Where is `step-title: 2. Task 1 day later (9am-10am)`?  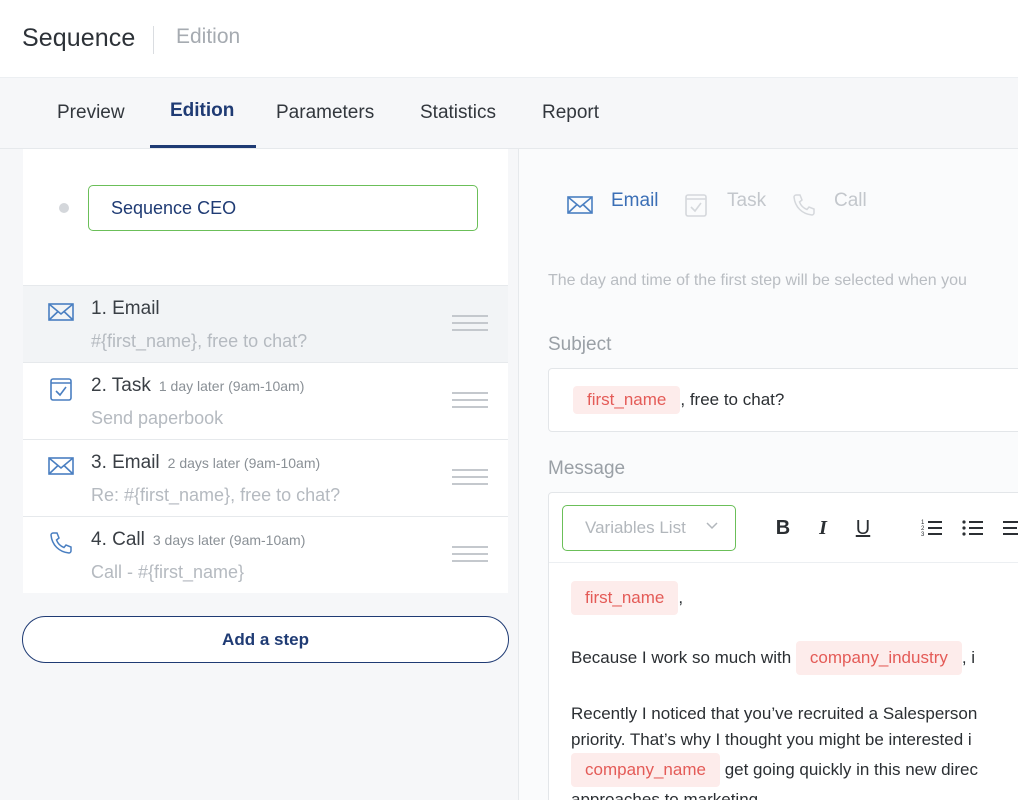 step-title: 2. Task 1 day later (9am-10am) is located at coordinates (198, 385).